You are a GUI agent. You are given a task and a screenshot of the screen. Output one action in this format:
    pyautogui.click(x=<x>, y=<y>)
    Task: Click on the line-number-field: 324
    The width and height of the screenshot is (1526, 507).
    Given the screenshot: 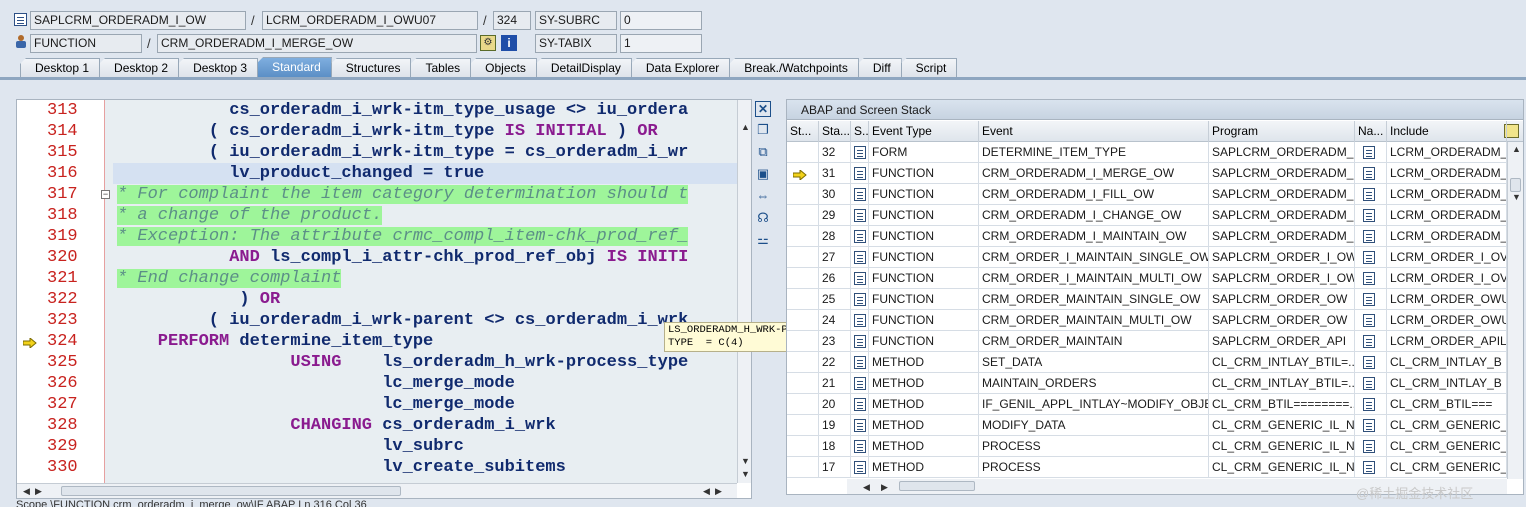 What is the action you would take?
    pyautogui.click(x=512, y=20)
    